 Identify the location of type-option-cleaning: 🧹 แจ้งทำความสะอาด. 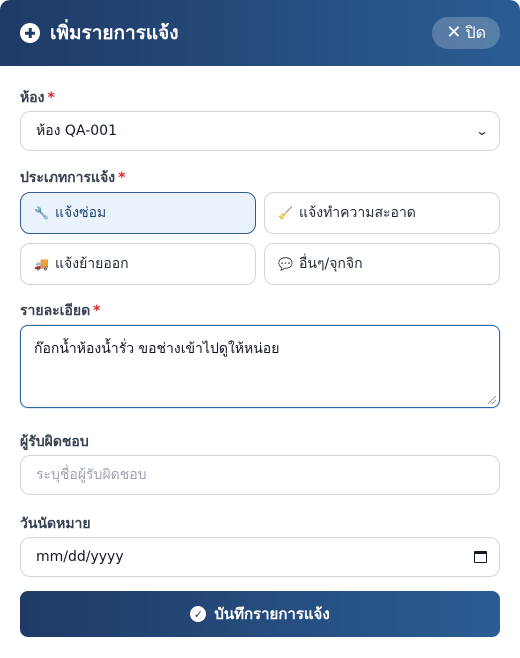
(382, 213).